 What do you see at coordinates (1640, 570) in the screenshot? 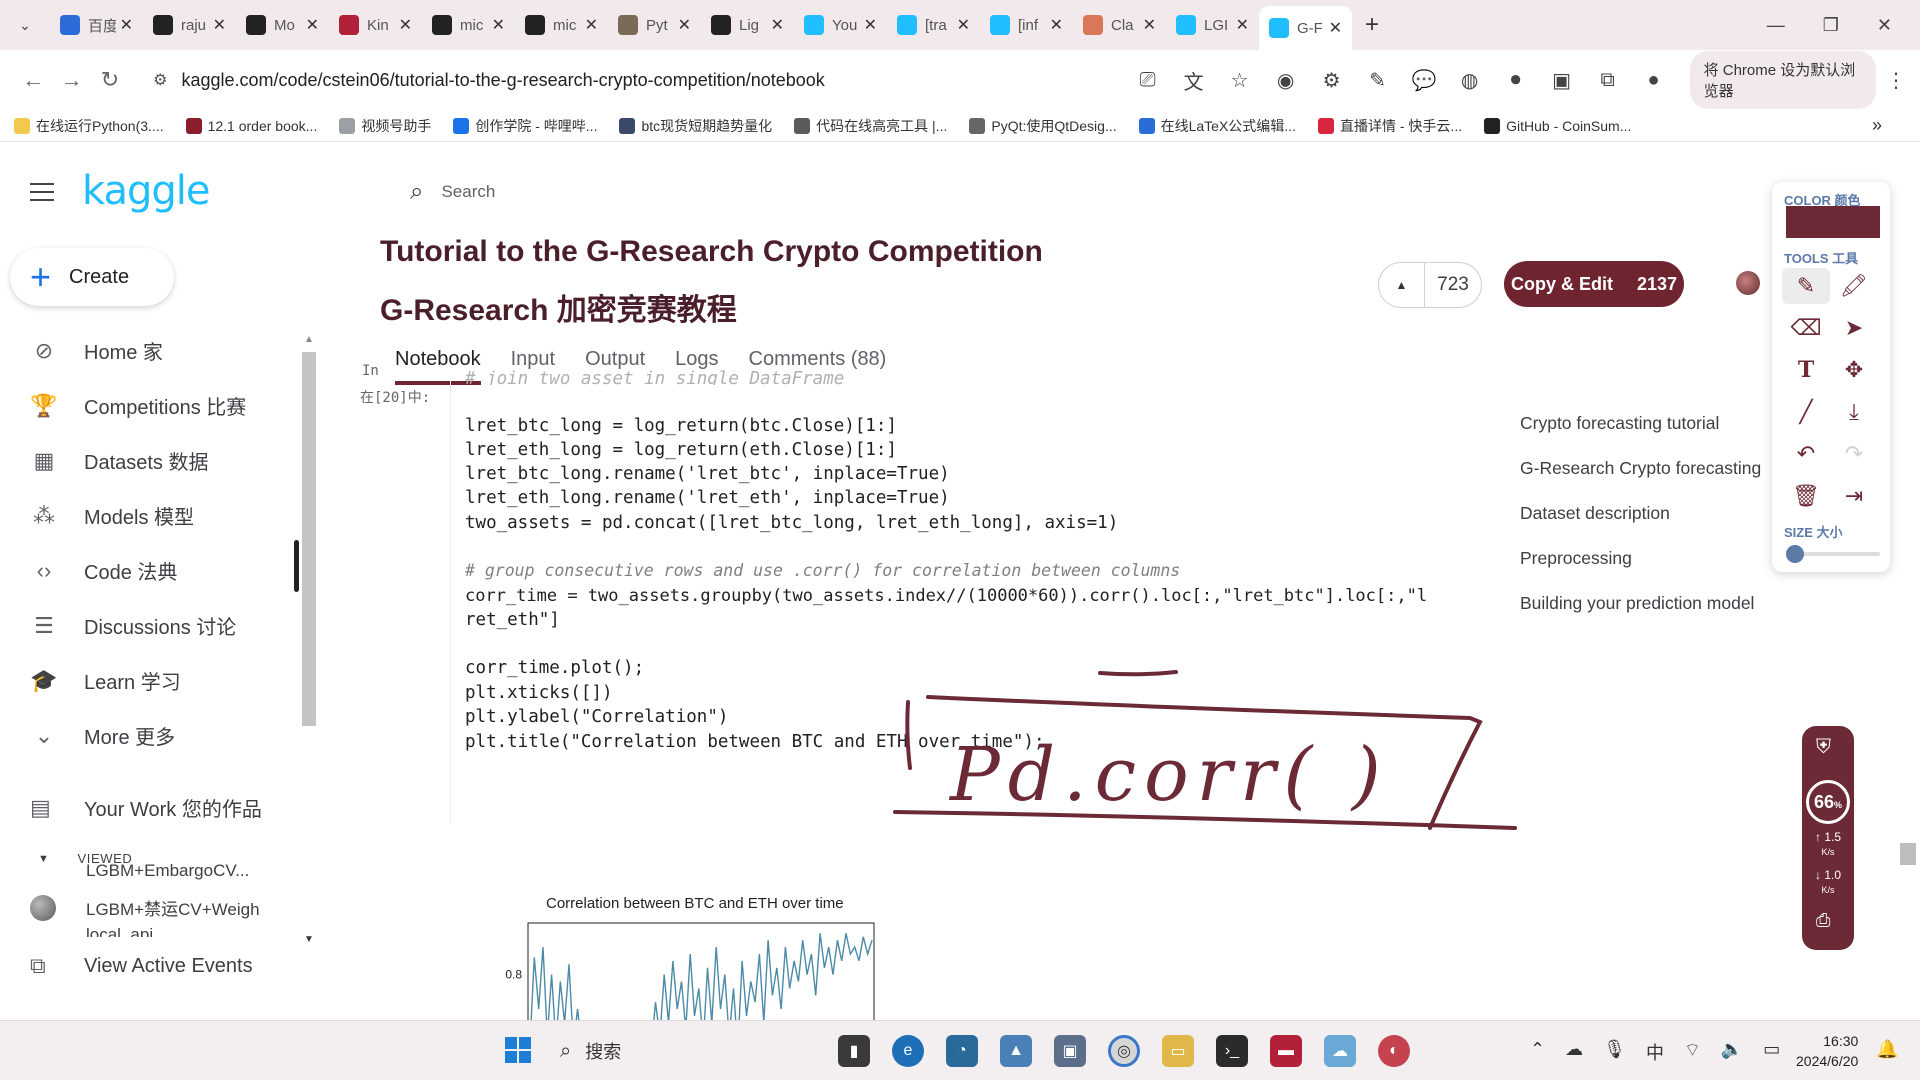
I see `toc-item: Preprocessing` at bounding box center [1640, 570].